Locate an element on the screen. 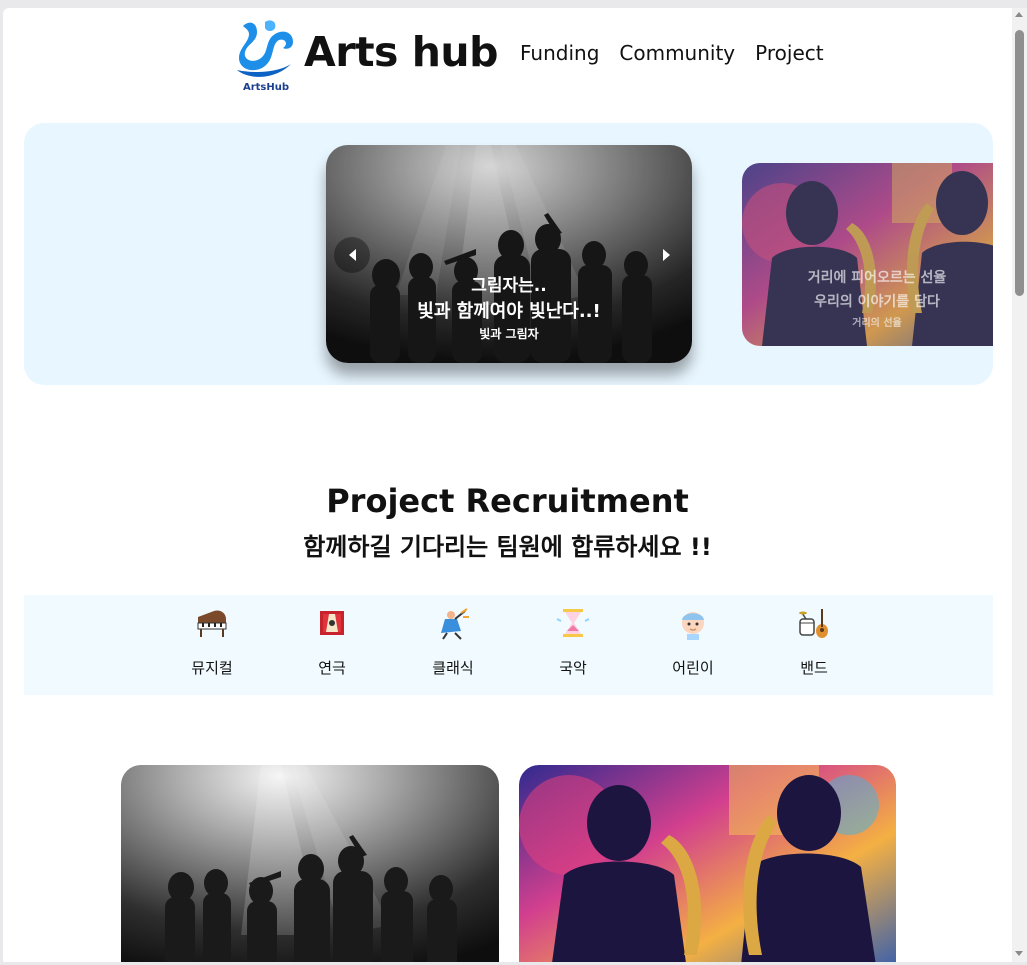  brand-title: Arts hub is located at coordinates (401, 52).